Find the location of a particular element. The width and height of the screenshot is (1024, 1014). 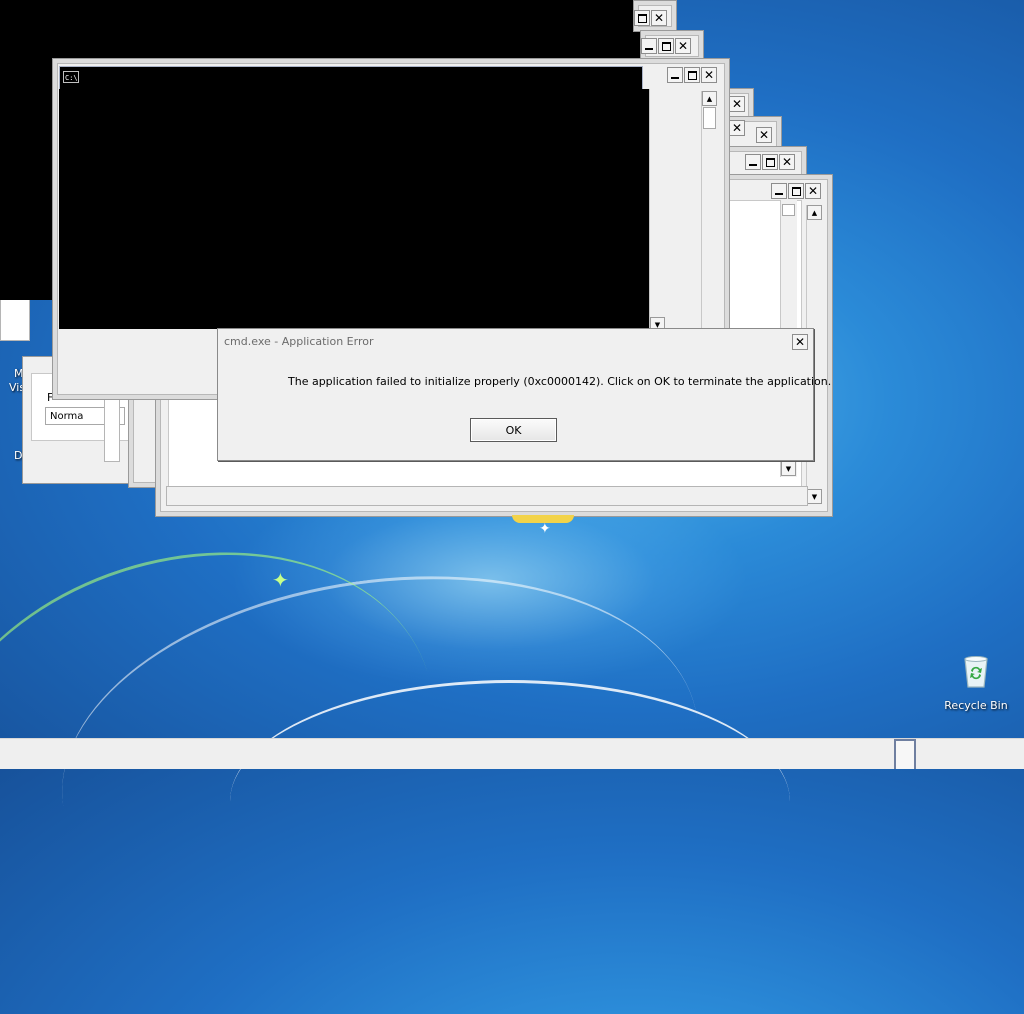

cmd-console-area is located at coordinates (354, 209).